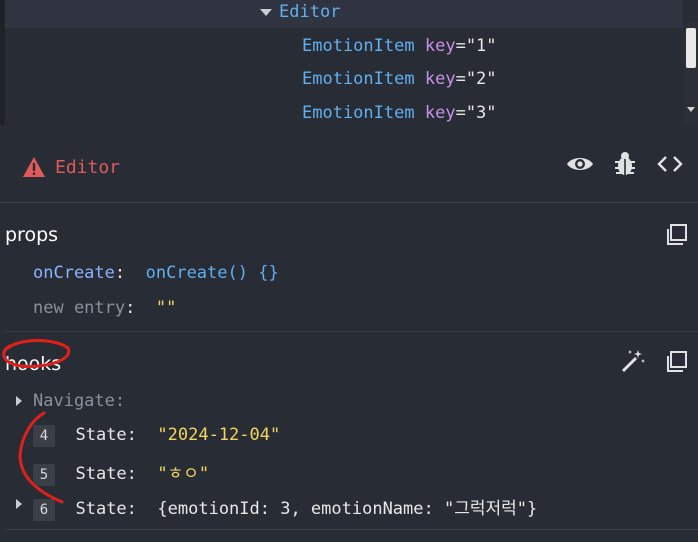 The image size is (698, 542). What do you see at coordinates (309, 12) in the screenshot?
I see `tree-node-label: Editor` at bounding box center [309, 12].